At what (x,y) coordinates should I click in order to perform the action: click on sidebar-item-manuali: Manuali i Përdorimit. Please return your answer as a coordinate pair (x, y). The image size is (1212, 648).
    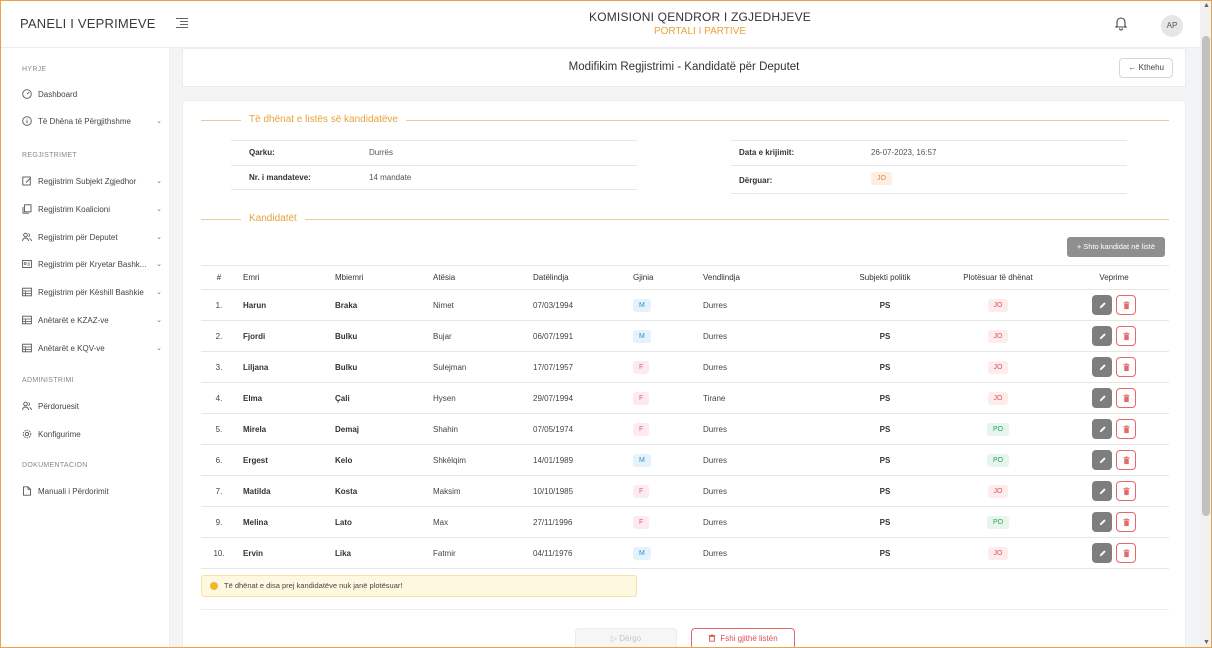
    Looking at the image, I should click on (92, 491).